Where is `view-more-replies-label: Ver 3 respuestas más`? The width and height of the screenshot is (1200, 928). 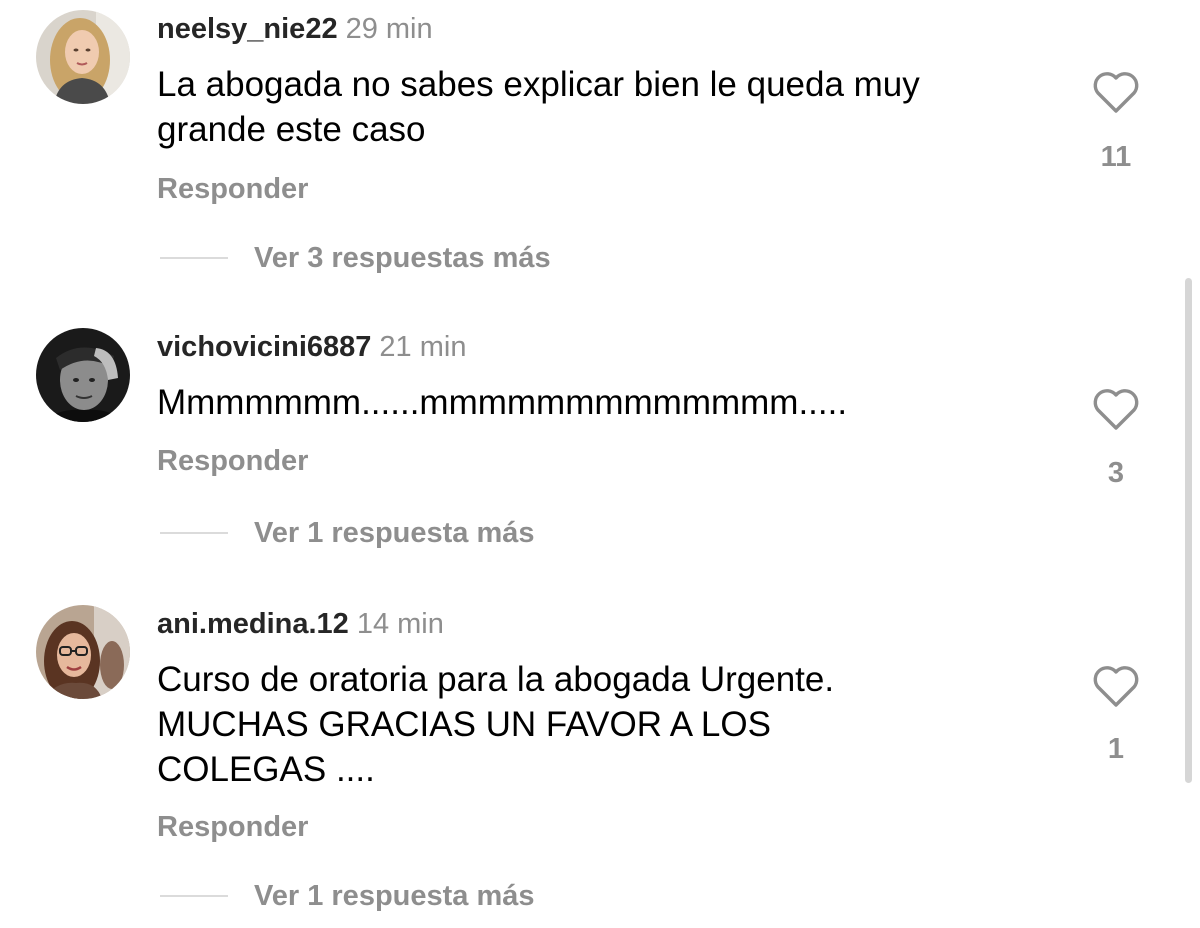
view-more-replies-label: Ver 3 respuestas más is located at coordinates (402, 257).